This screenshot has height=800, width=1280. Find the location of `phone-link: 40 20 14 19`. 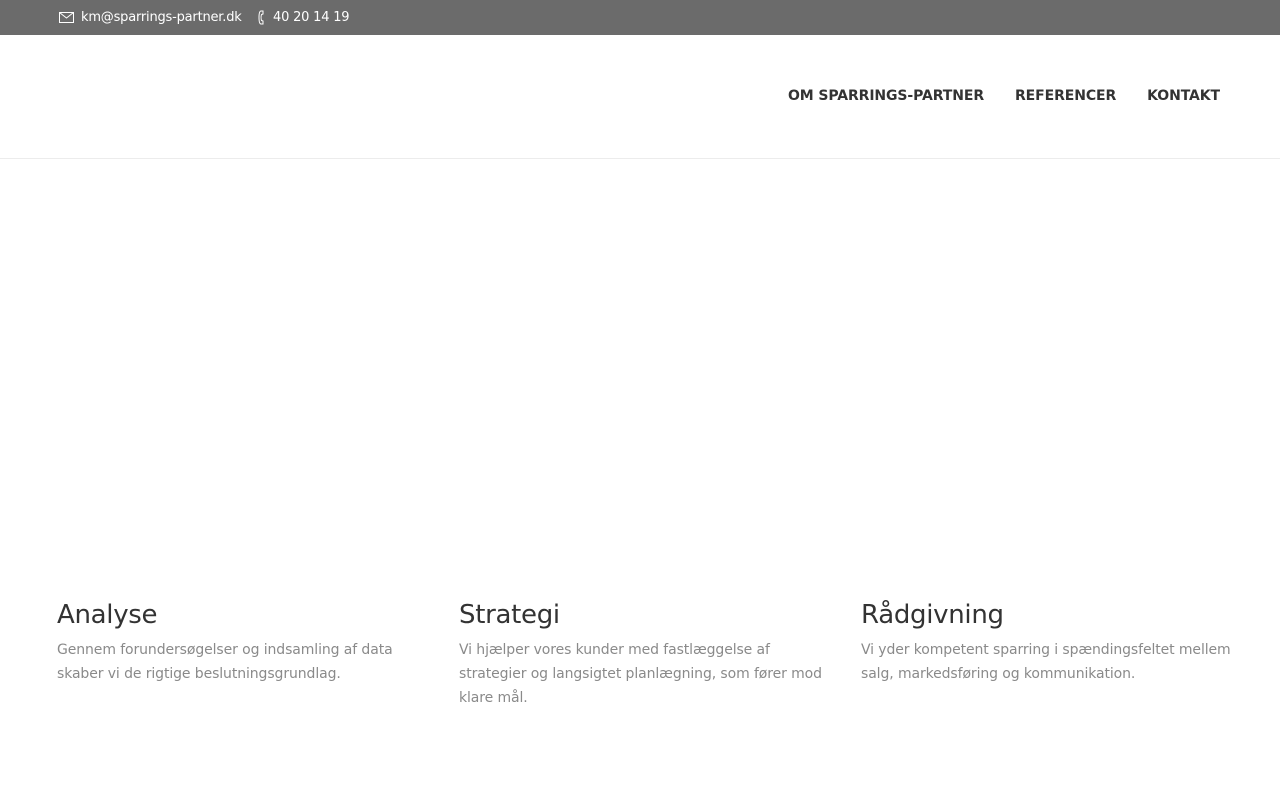

phone-link: 40 20 14 19 is located at coordinates (304, 17).